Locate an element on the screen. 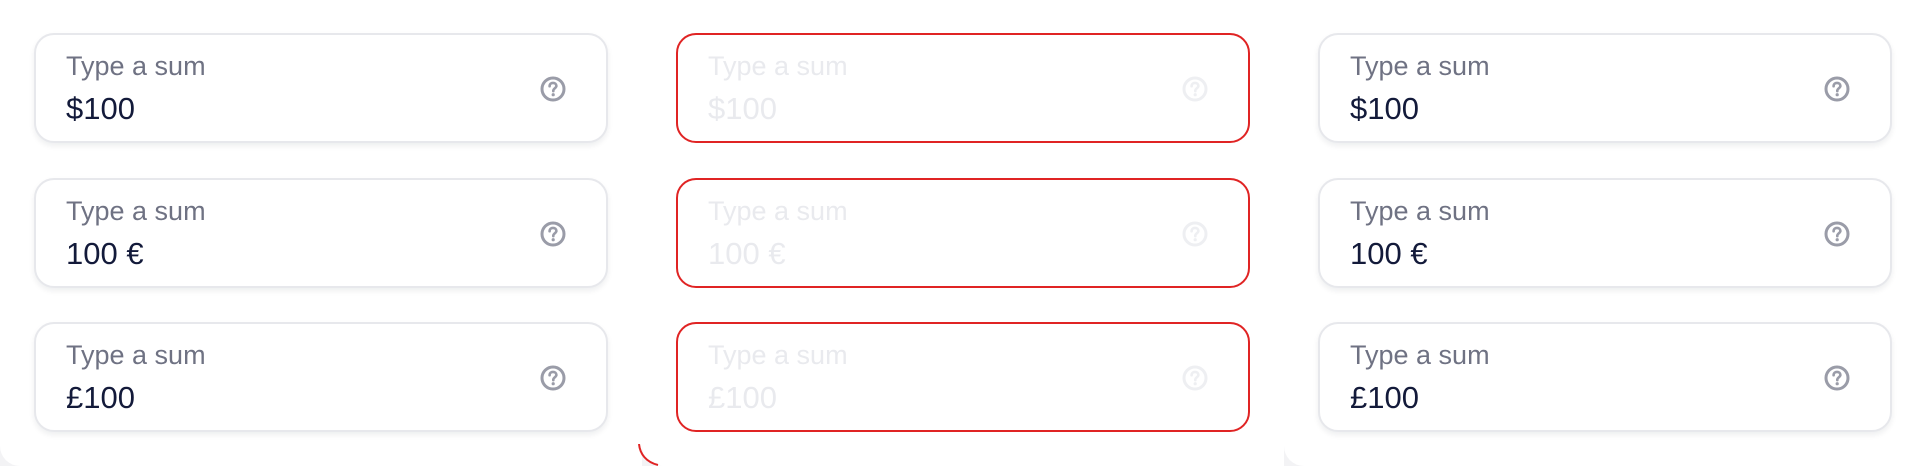  sum-input-pound-error: Type a sum £100 is located at coordinates (963, 377).